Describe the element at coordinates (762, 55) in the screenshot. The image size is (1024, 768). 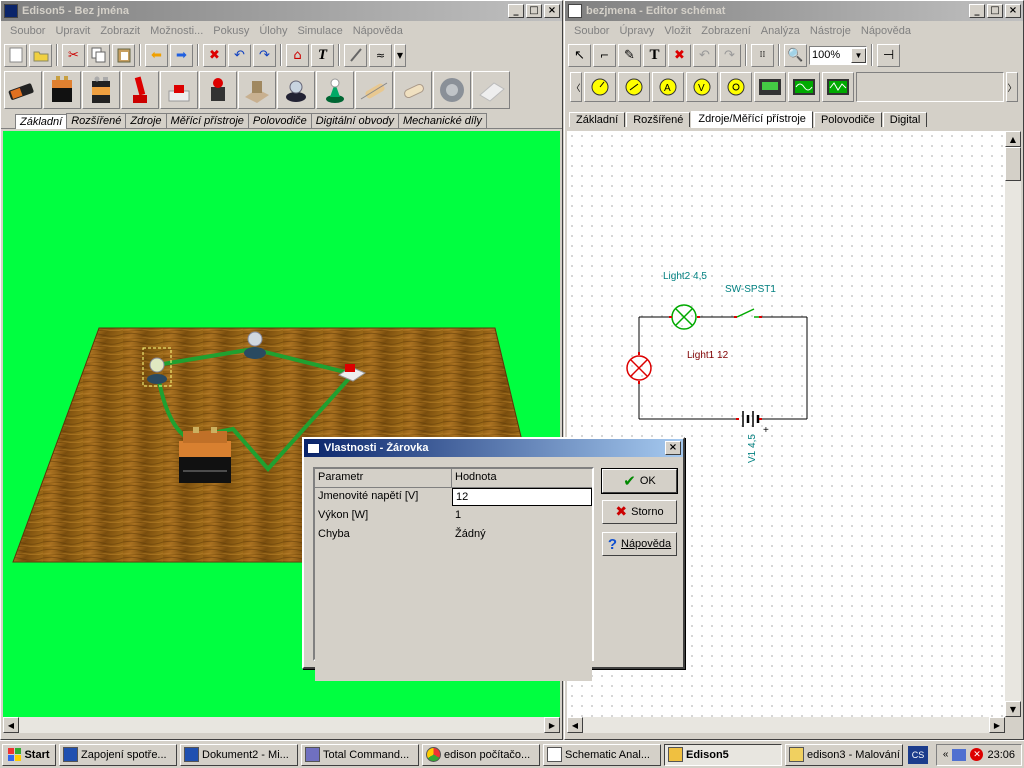
I see `grid-icon: ⁞⁞` at that location.